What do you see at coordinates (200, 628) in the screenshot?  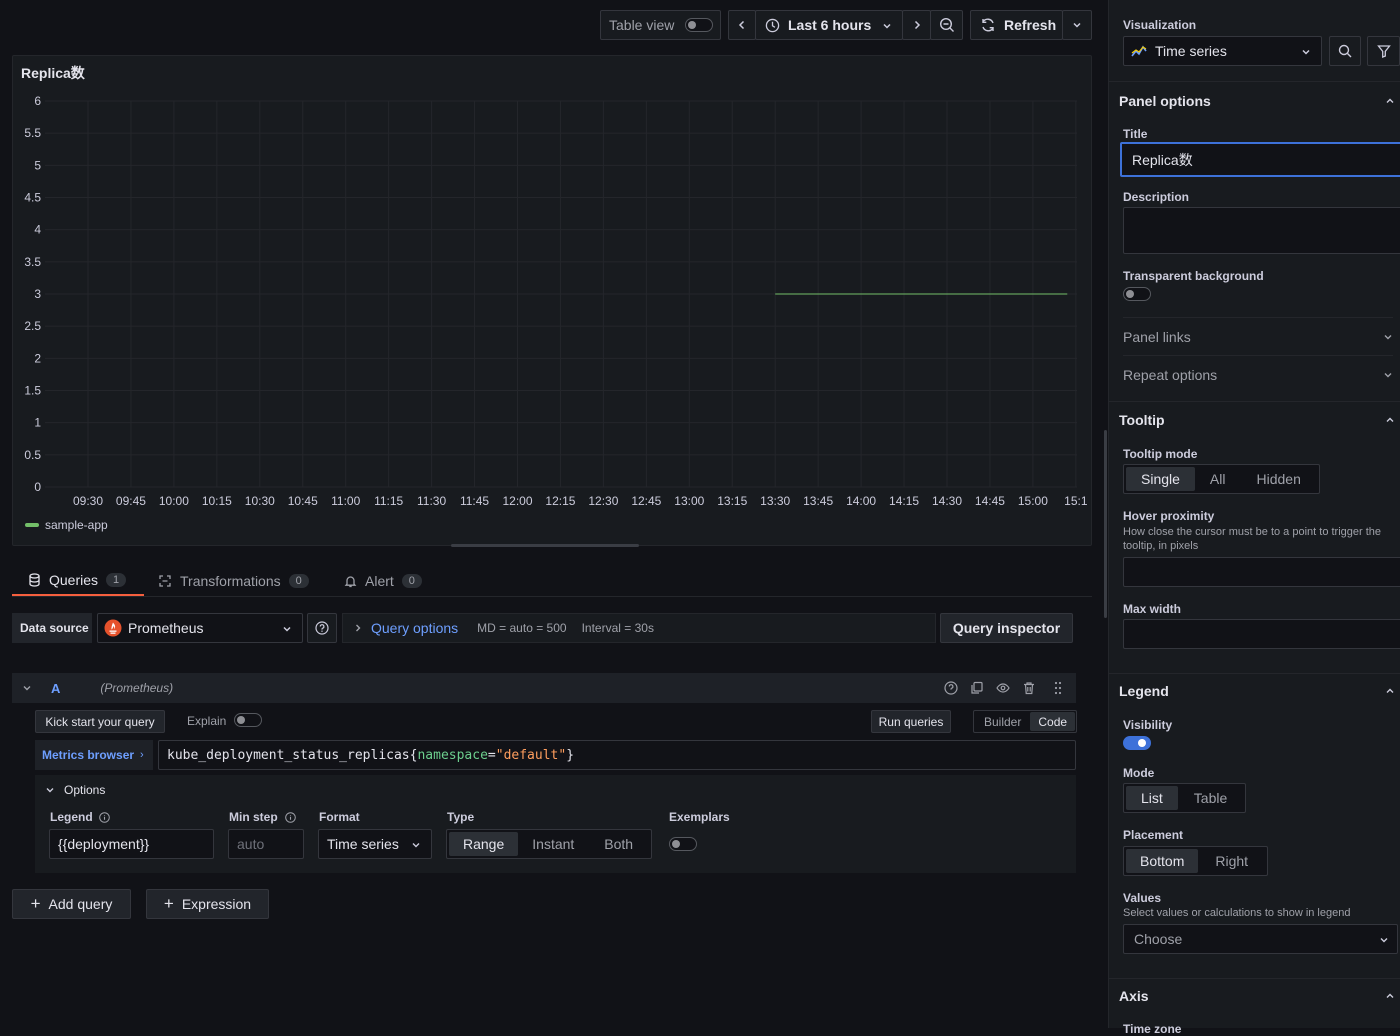 I see `datasource-picker: Prometheus` at bounding box center [200, 628].